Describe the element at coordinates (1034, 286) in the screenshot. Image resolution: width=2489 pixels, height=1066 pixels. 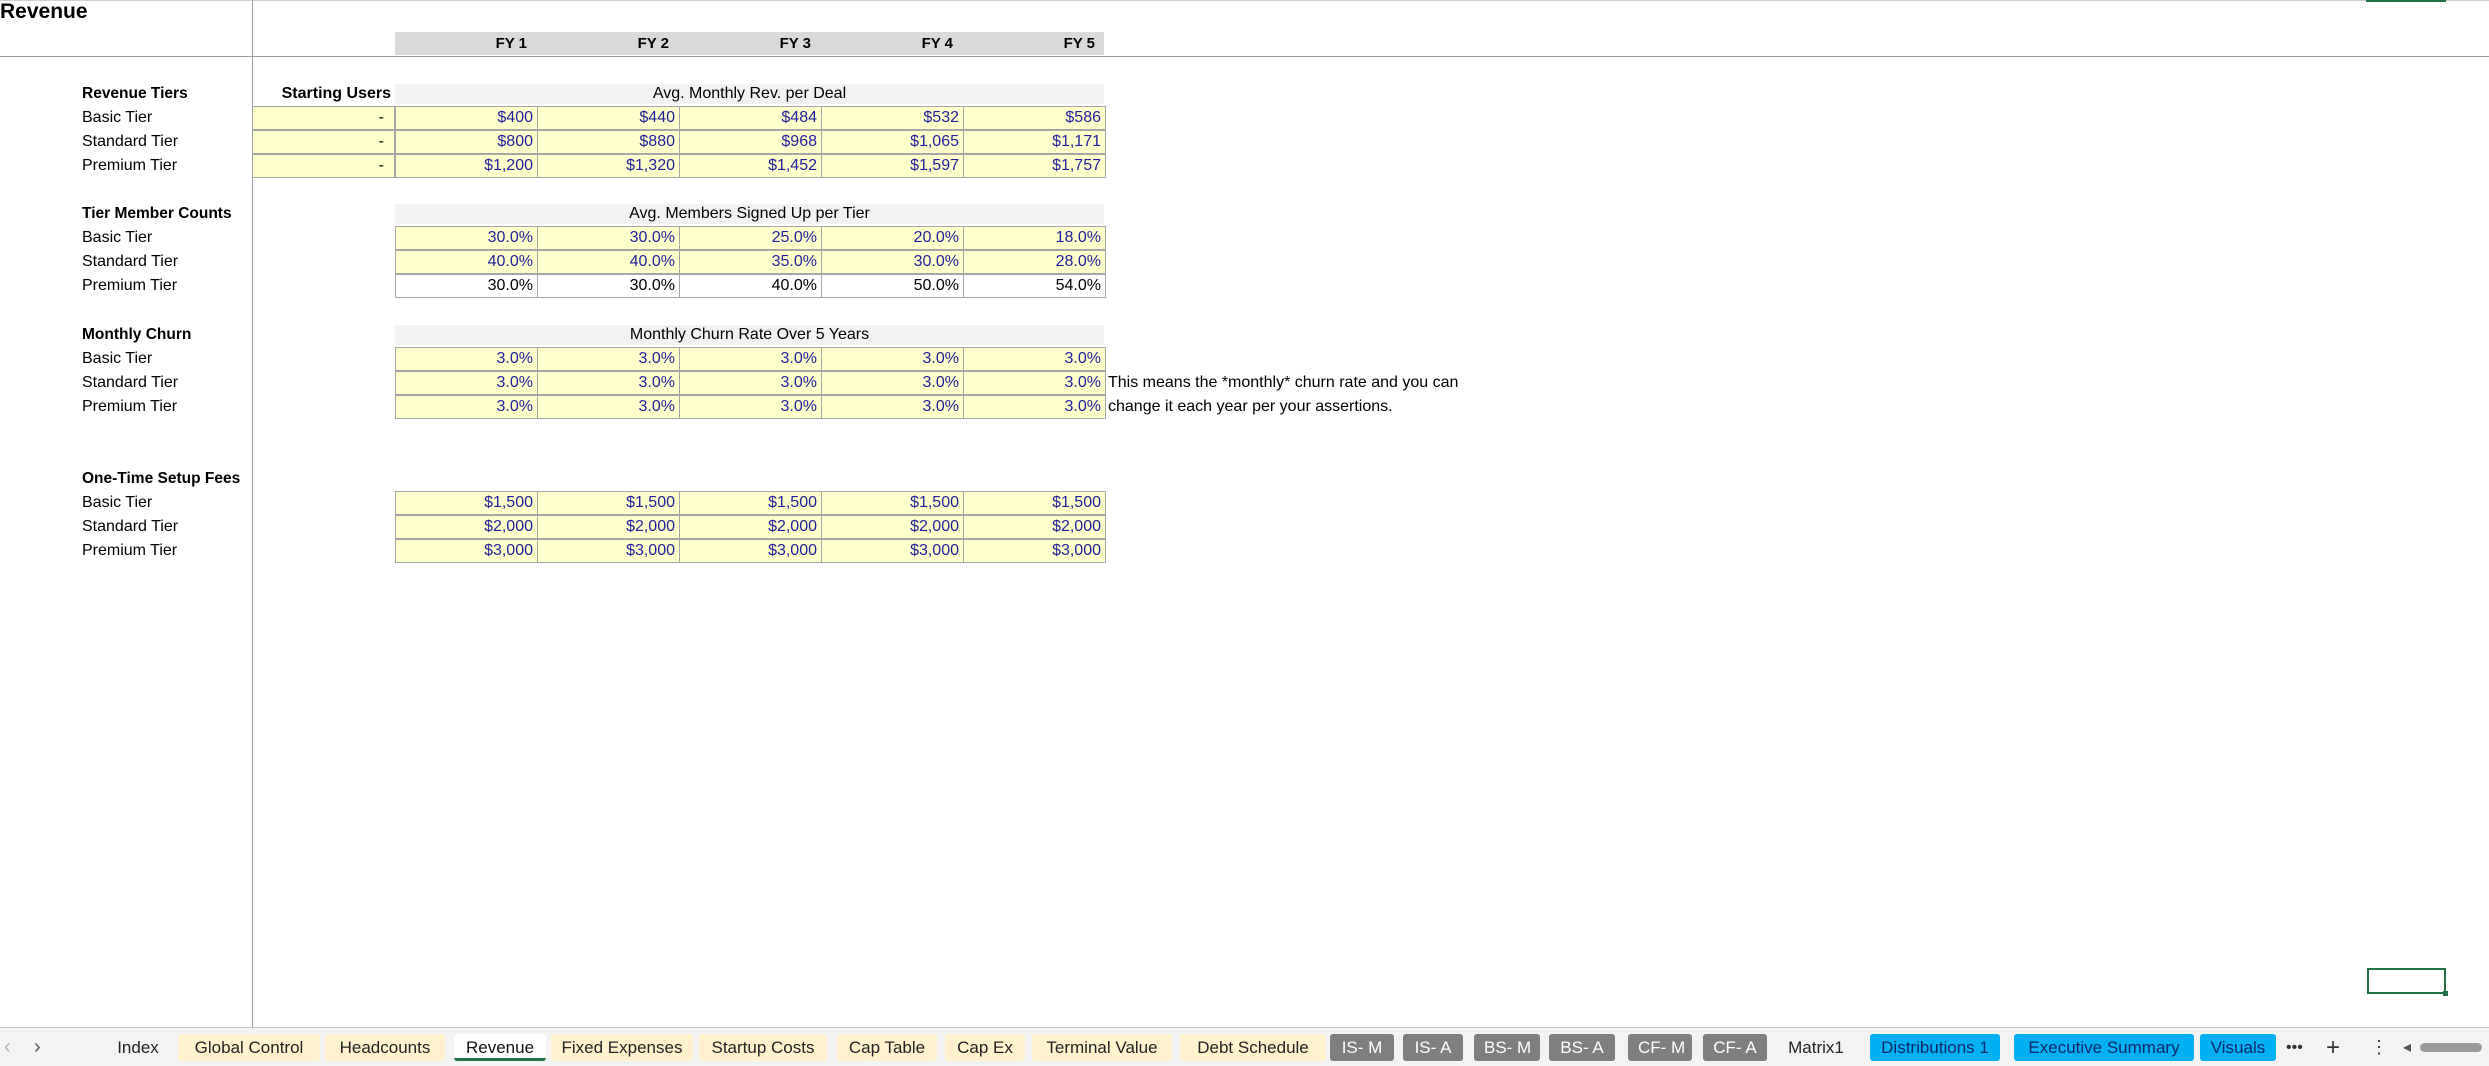
I see `value-cell: 54.0%` at that location.